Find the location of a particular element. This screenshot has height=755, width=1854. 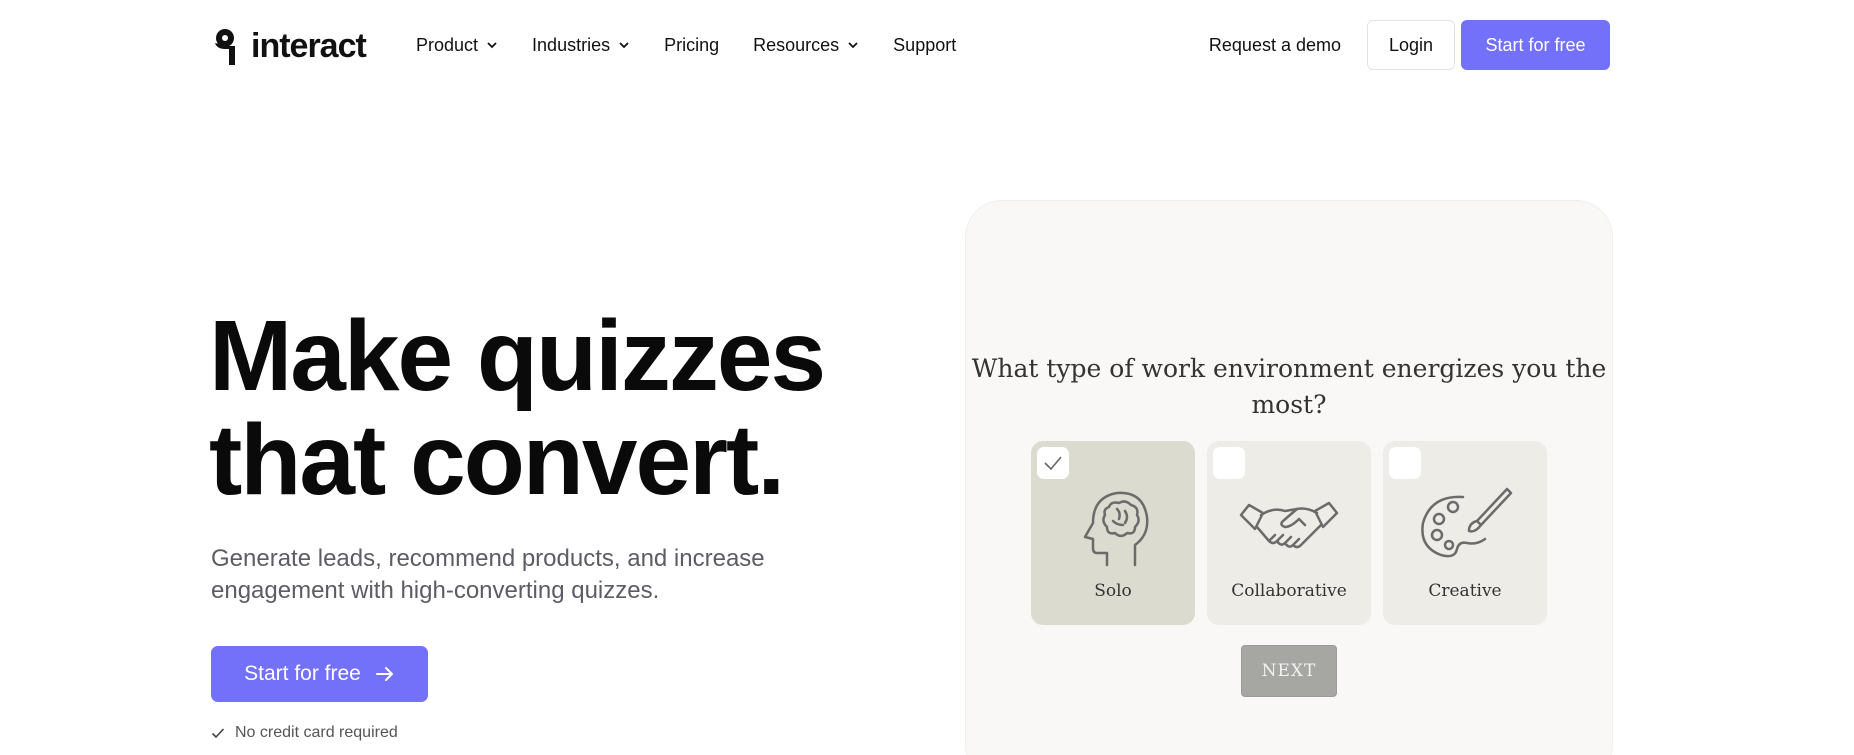

nav-actions: Request a demo Login Start for free is located at coordinates (1409, 45).